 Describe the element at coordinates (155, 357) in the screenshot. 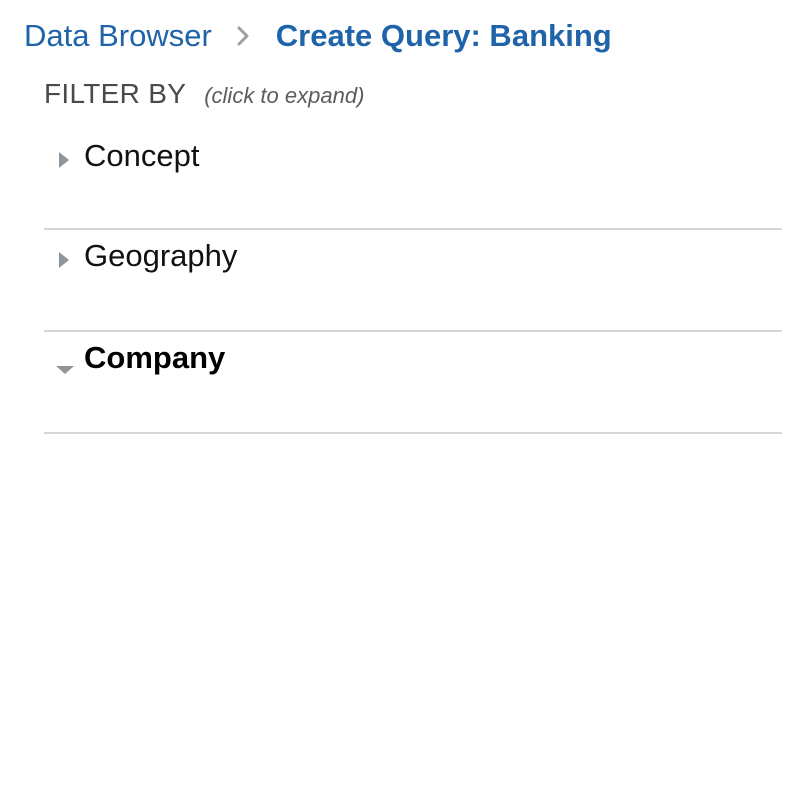

I see `filter-item-label: Company` at that location.